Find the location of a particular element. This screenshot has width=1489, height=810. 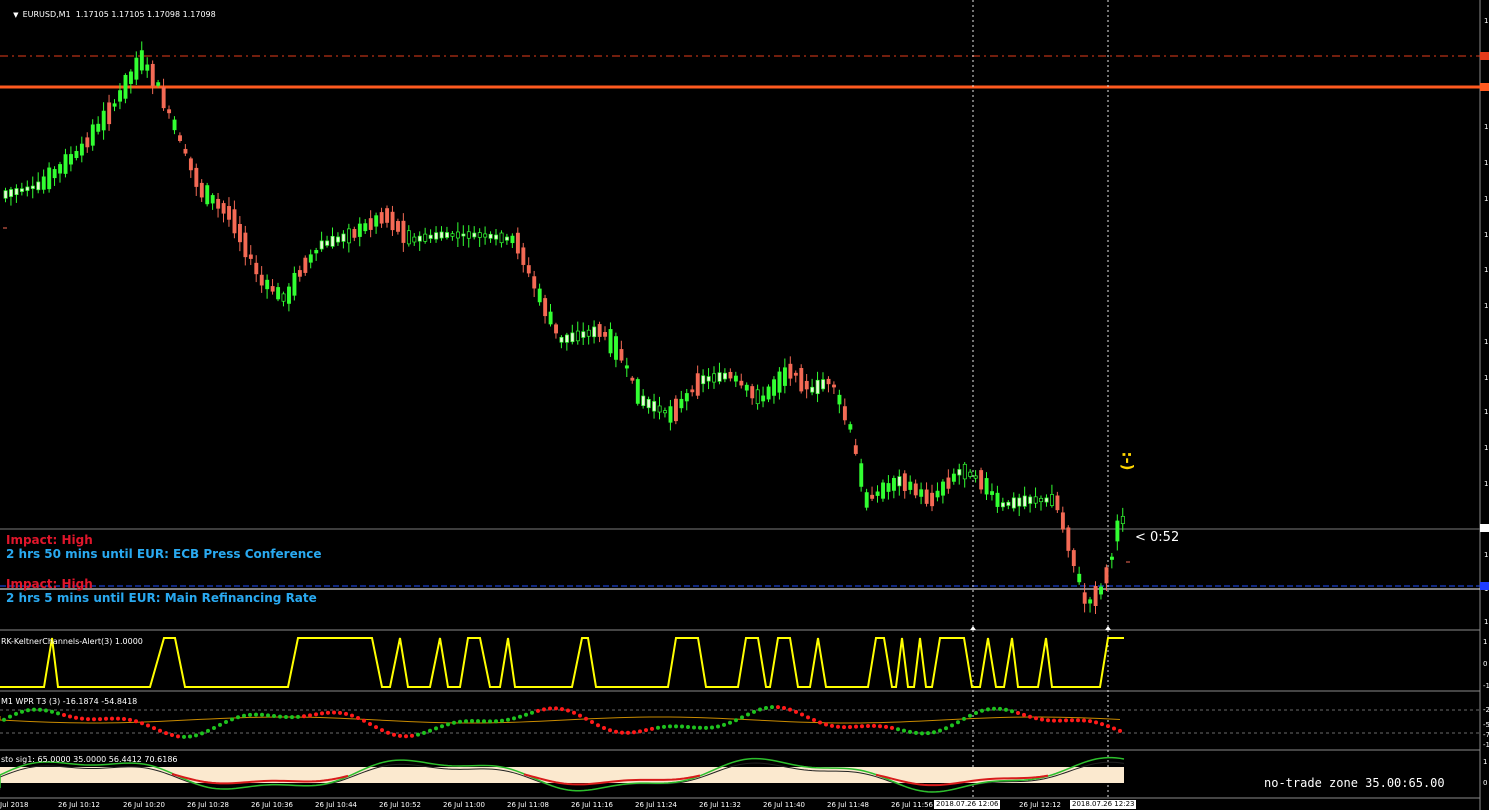

keltner-signal-line is located at coordinates (562, 662).